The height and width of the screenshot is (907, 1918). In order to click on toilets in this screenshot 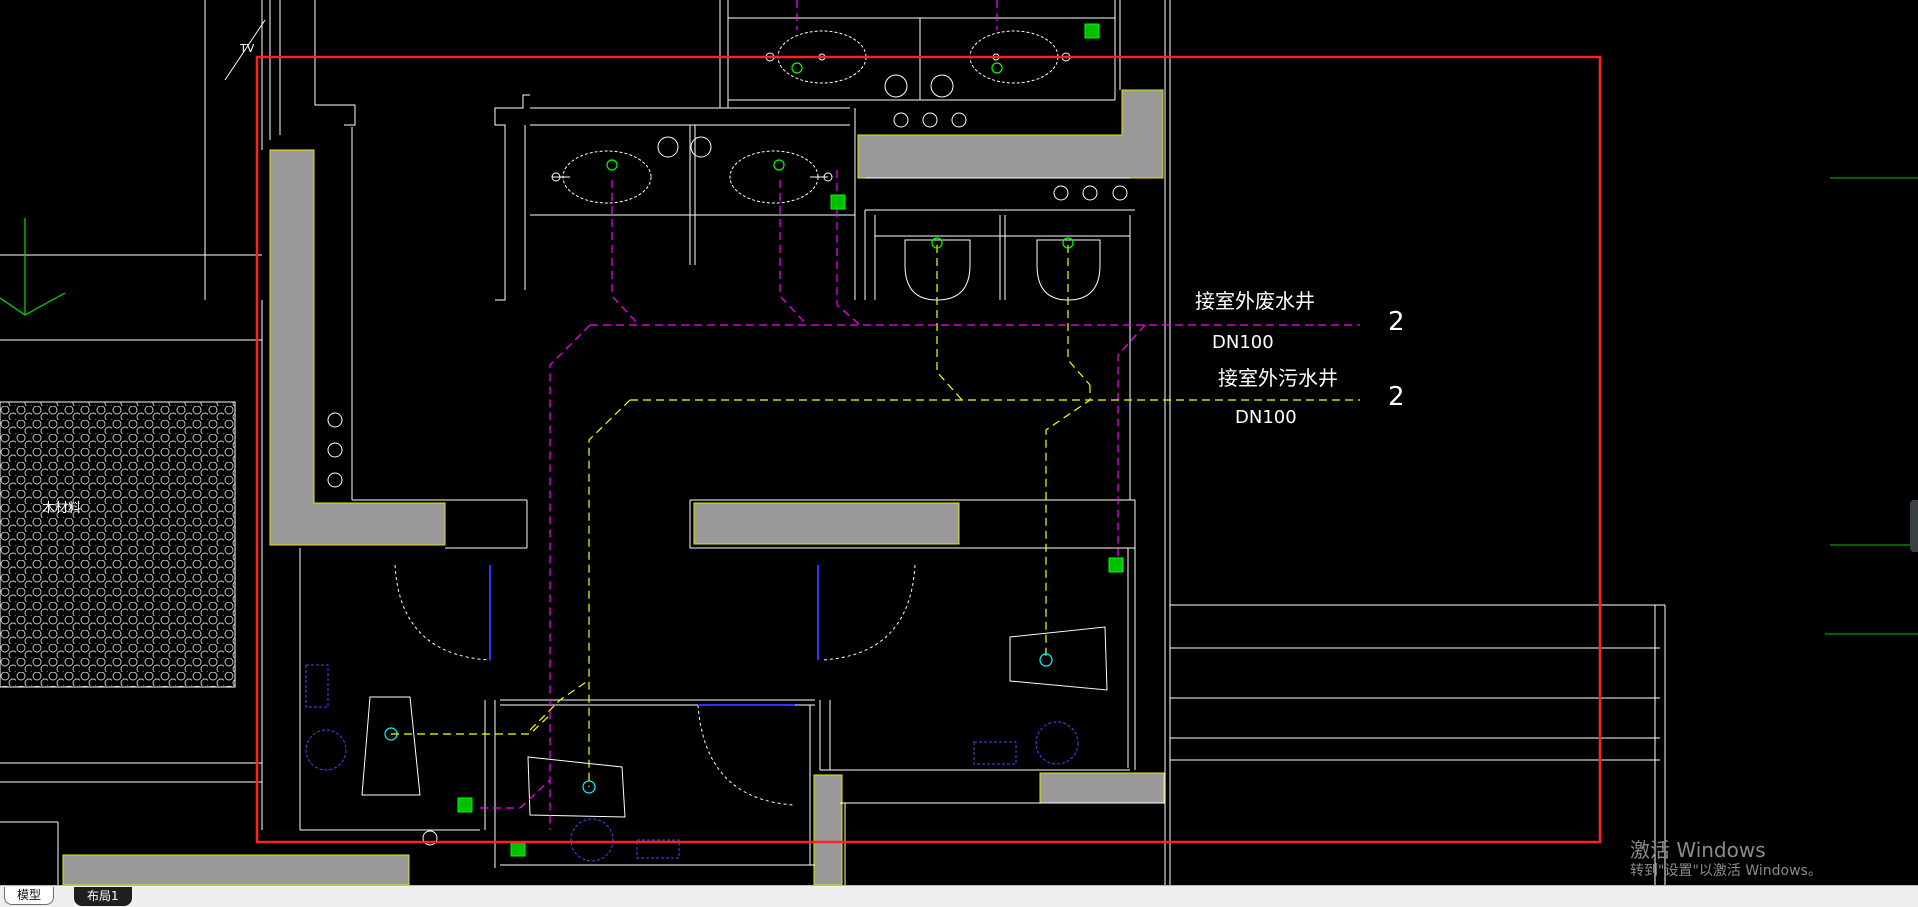, I will do `click(734, 722)`.